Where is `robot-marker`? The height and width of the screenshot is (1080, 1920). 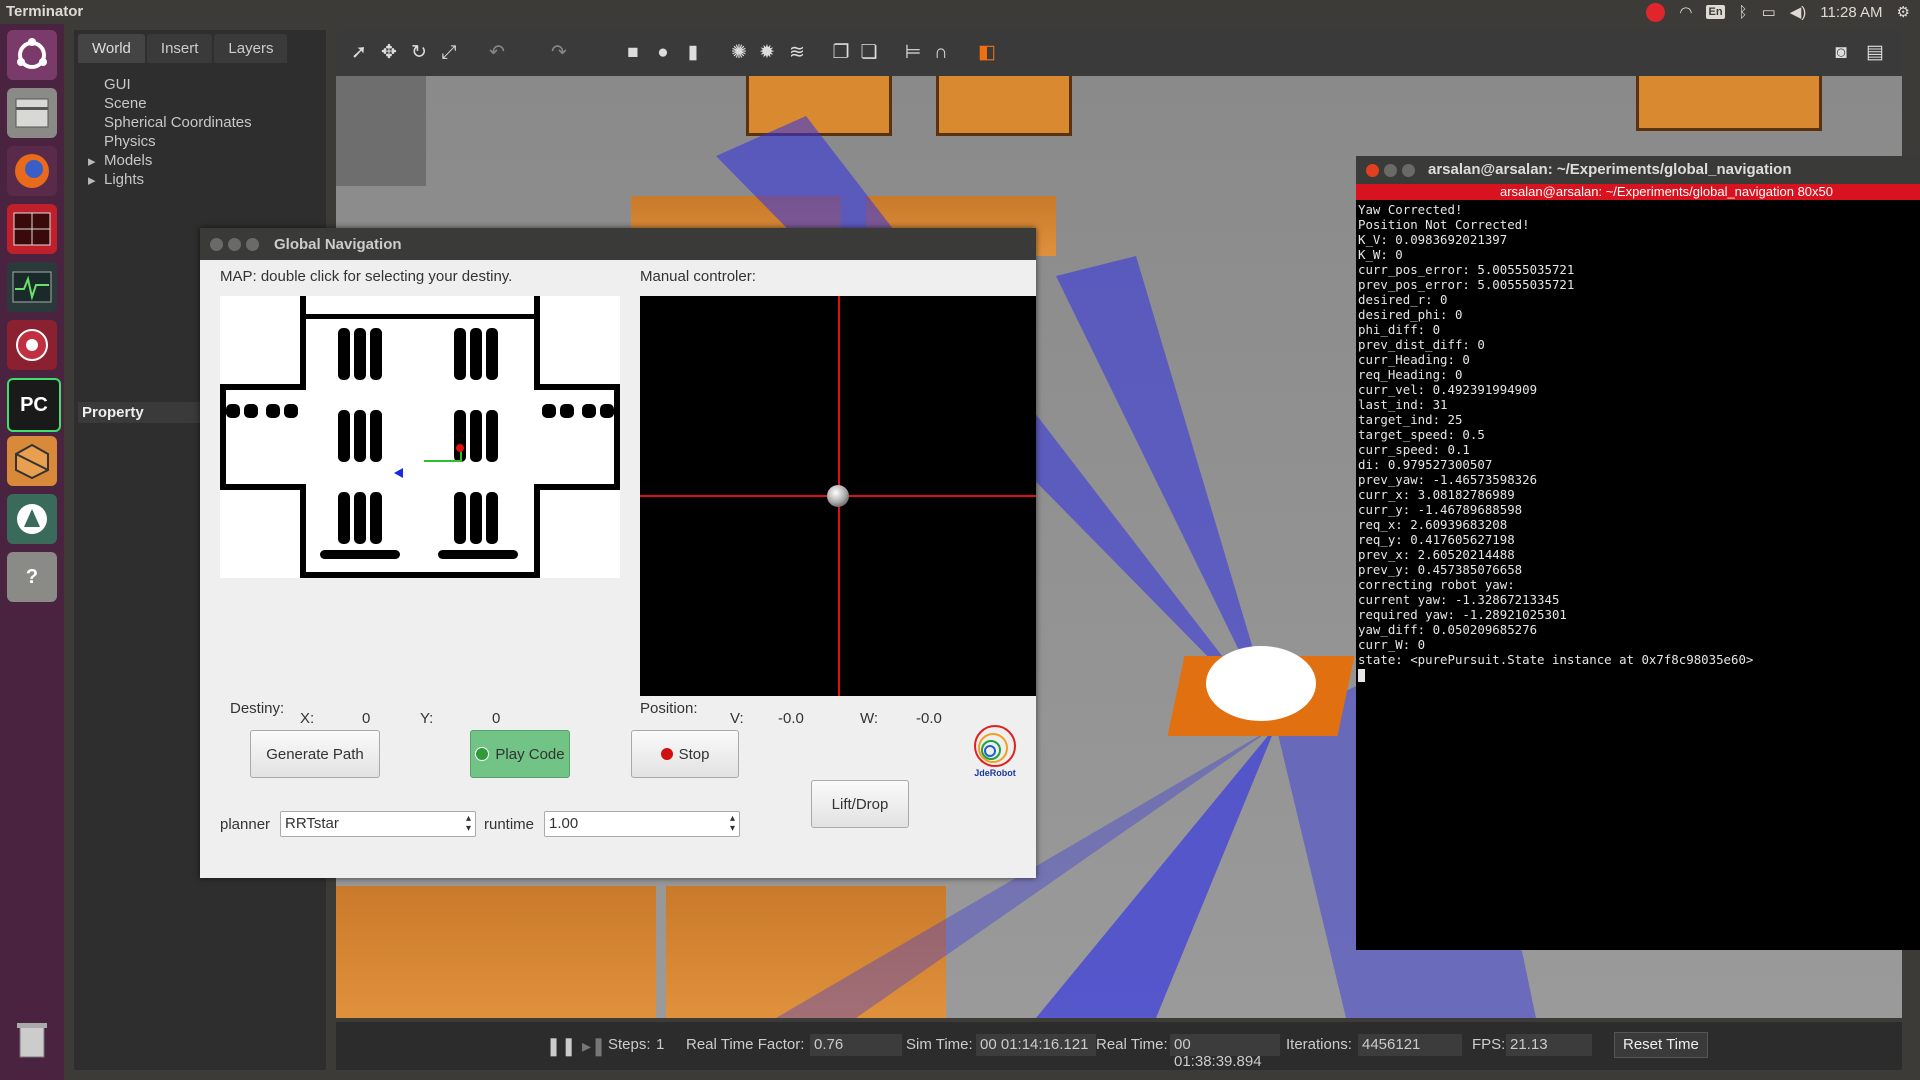 robot-marker is located at coordinates (398, 473).